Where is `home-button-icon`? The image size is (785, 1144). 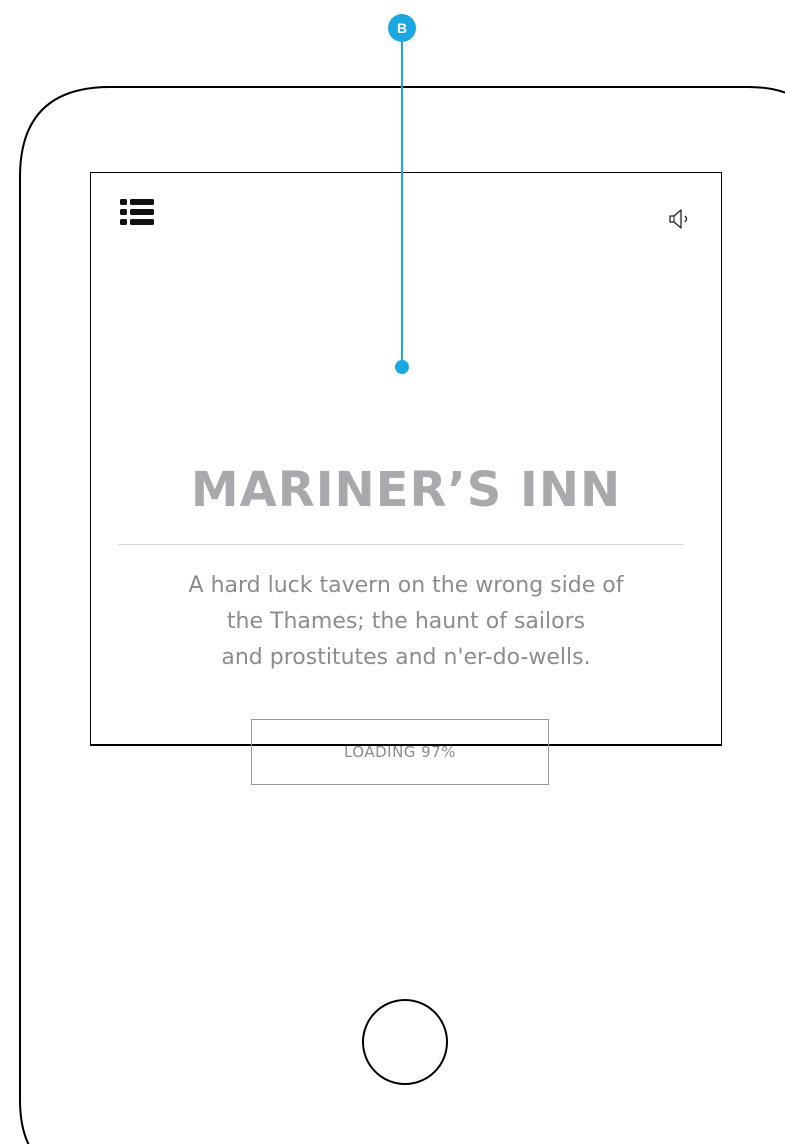 home-button-icon is located at coordinates (405, 1042).